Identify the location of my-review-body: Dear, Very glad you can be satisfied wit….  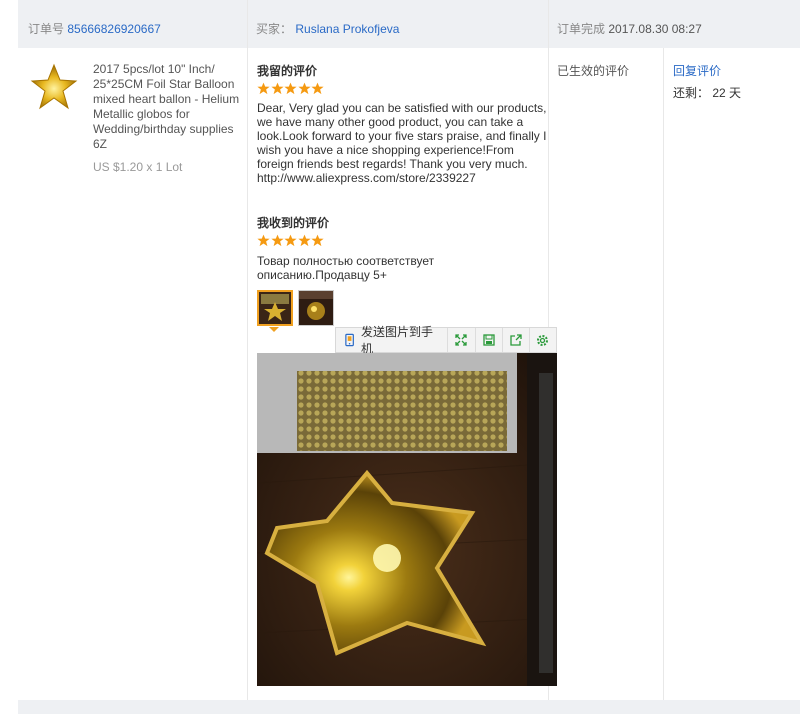
(402, 136).